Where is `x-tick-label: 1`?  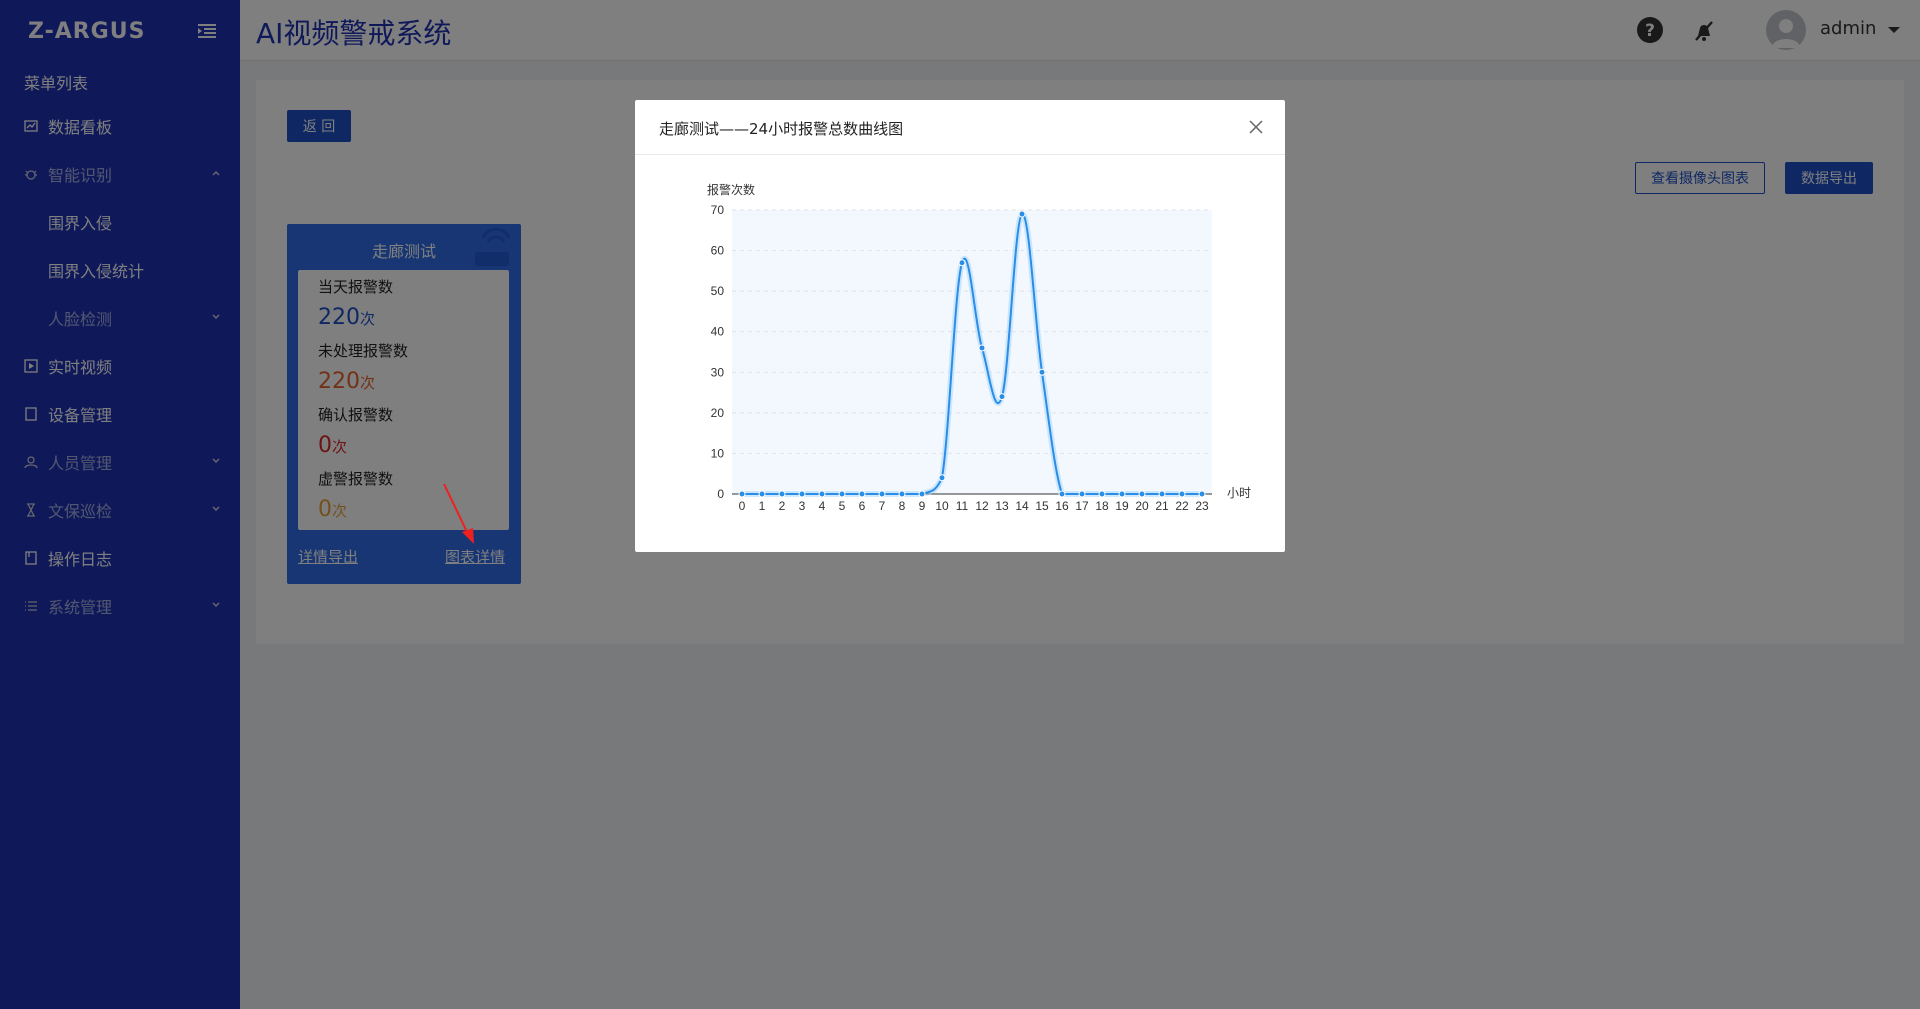
x-tick-label: 1 is located at coordinates (762, 506).